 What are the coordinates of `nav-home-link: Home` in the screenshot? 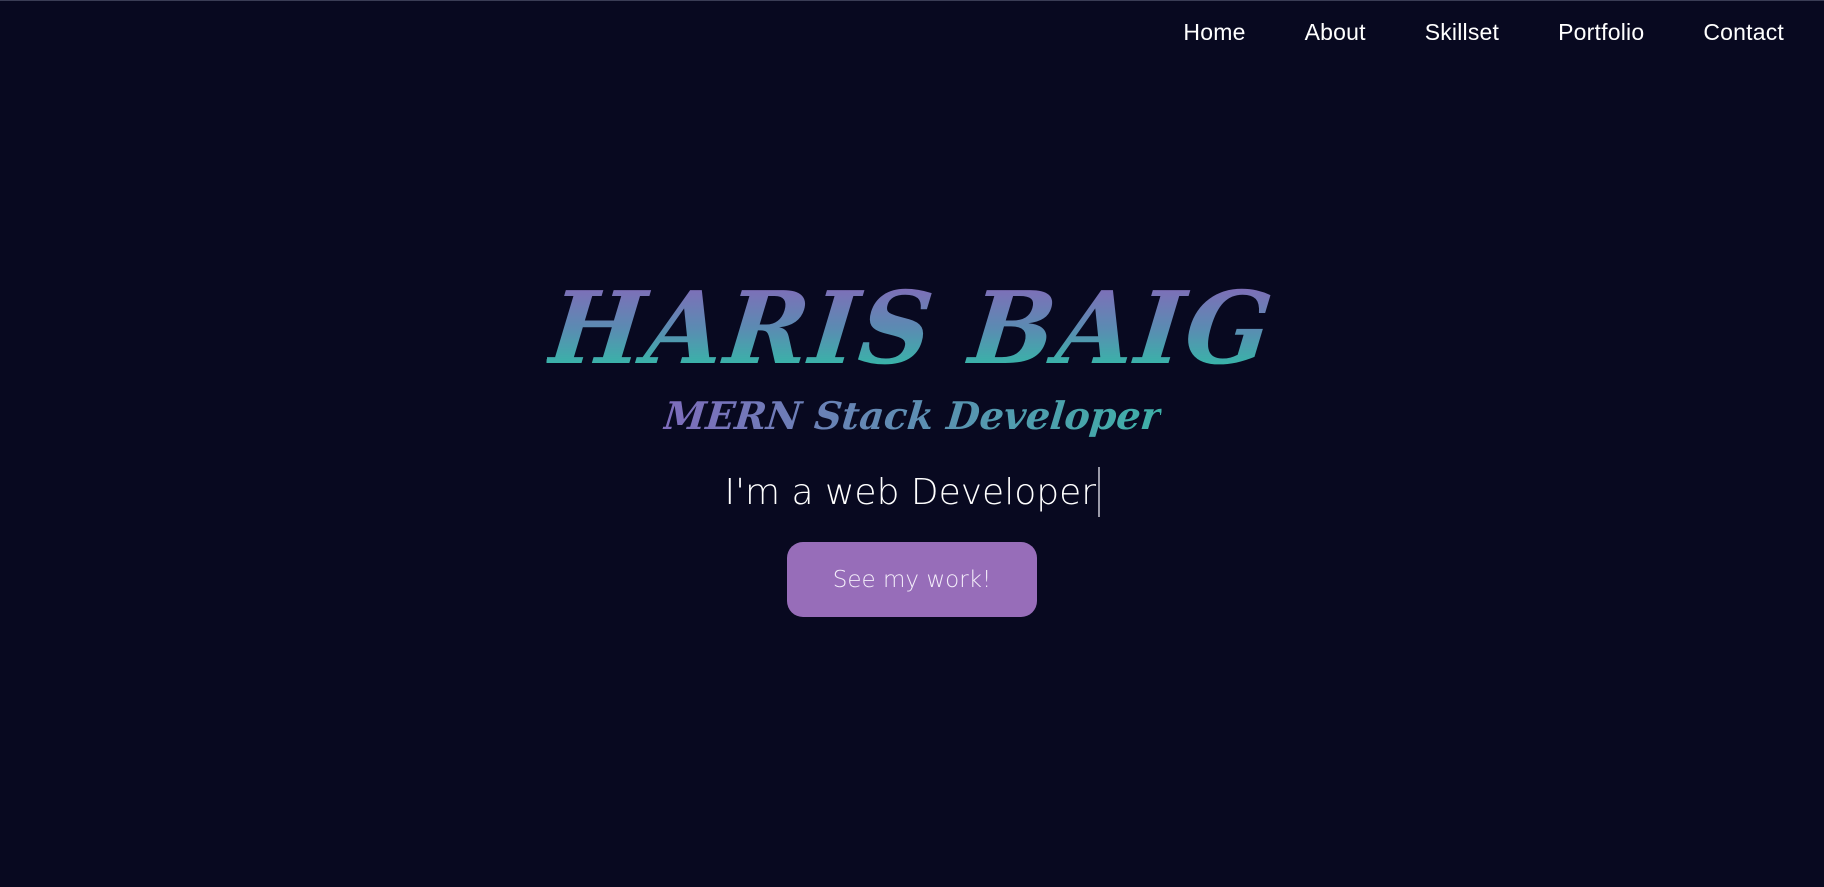 It's located at (1214, 32).